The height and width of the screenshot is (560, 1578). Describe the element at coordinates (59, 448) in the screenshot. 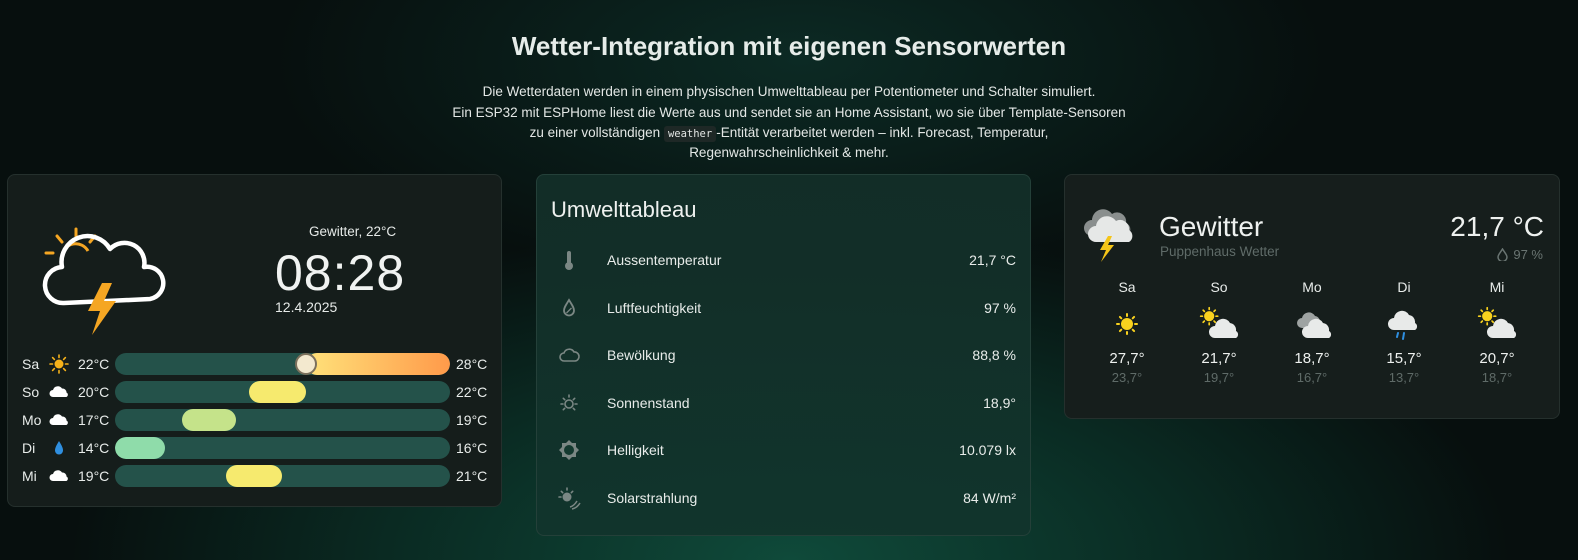

I see `raindrop-icon` at that location.